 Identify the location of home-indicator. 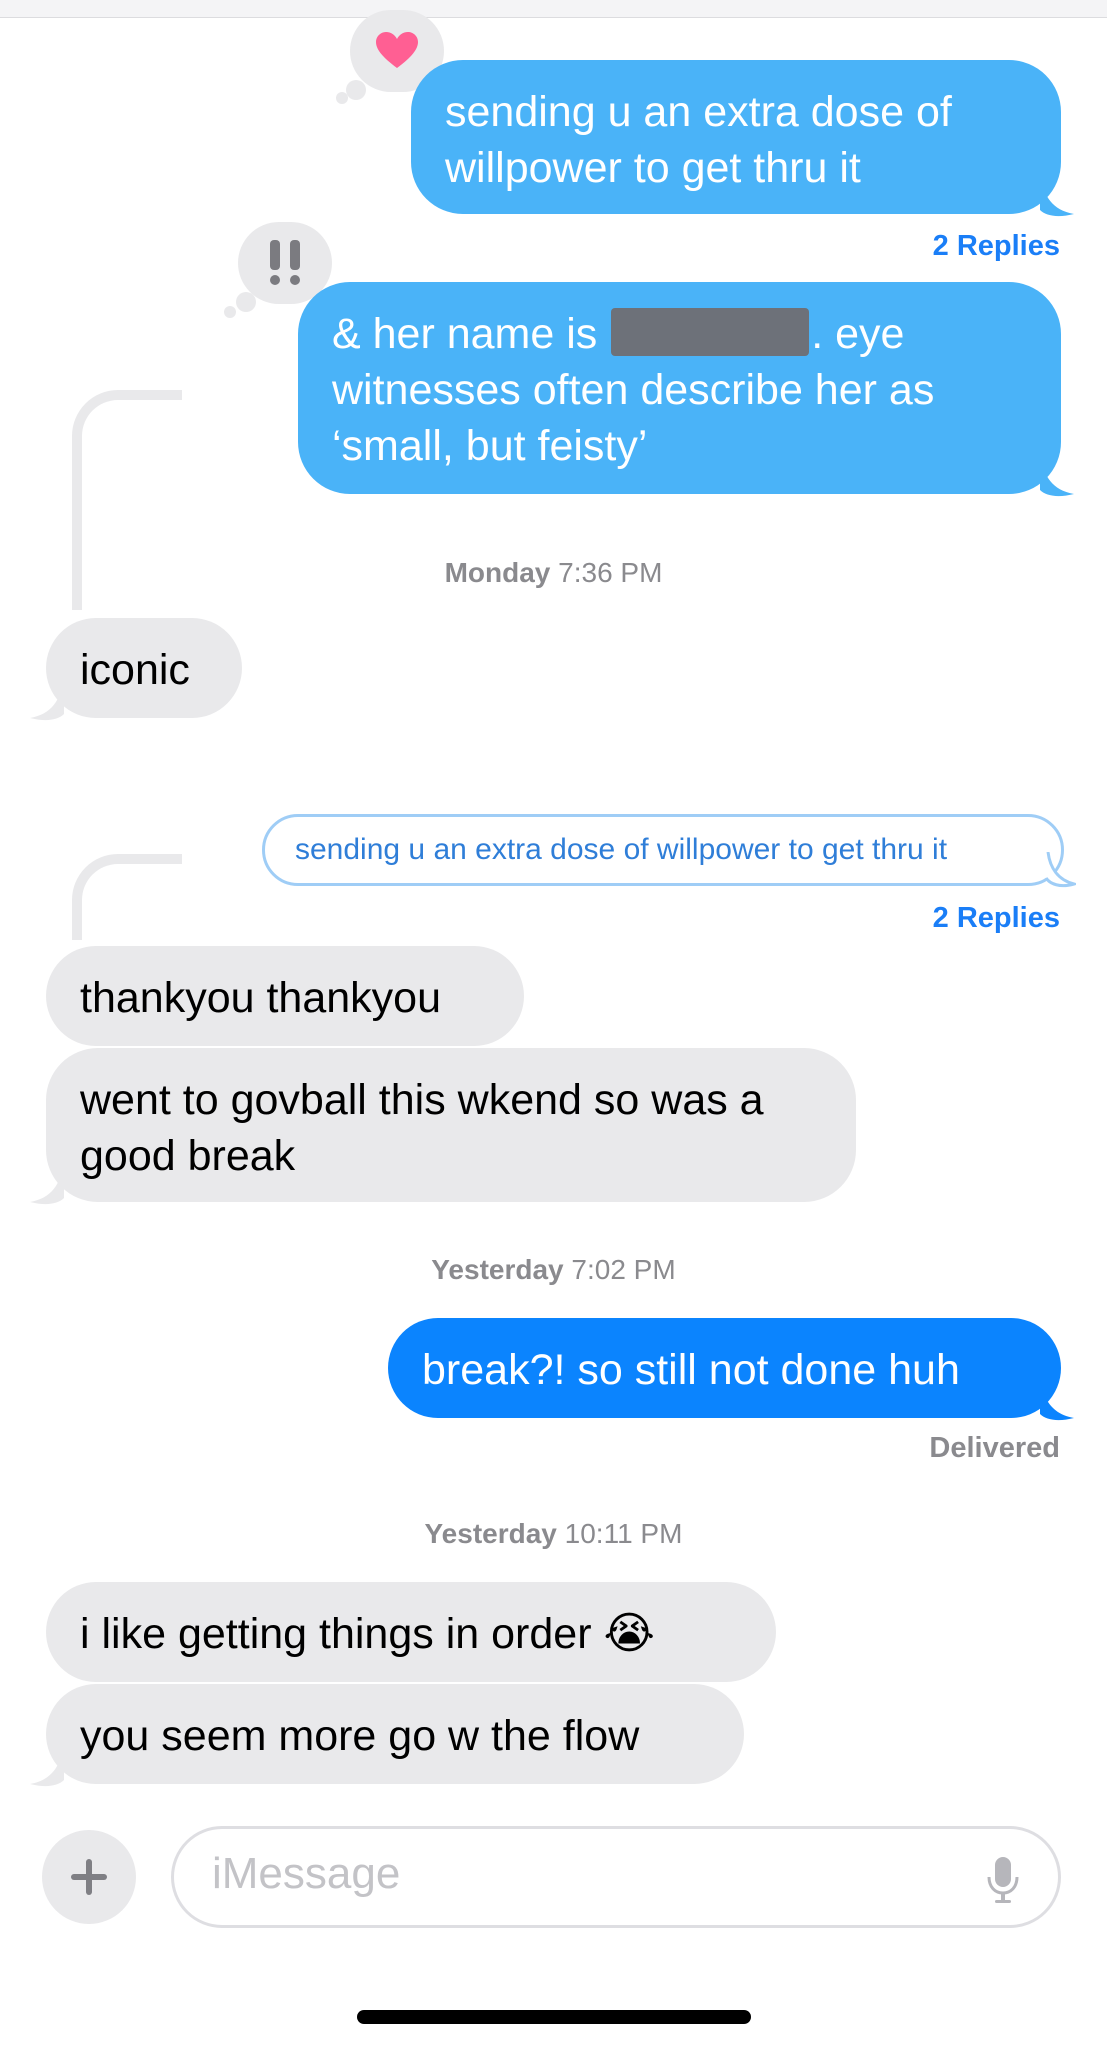
(554, 2017).